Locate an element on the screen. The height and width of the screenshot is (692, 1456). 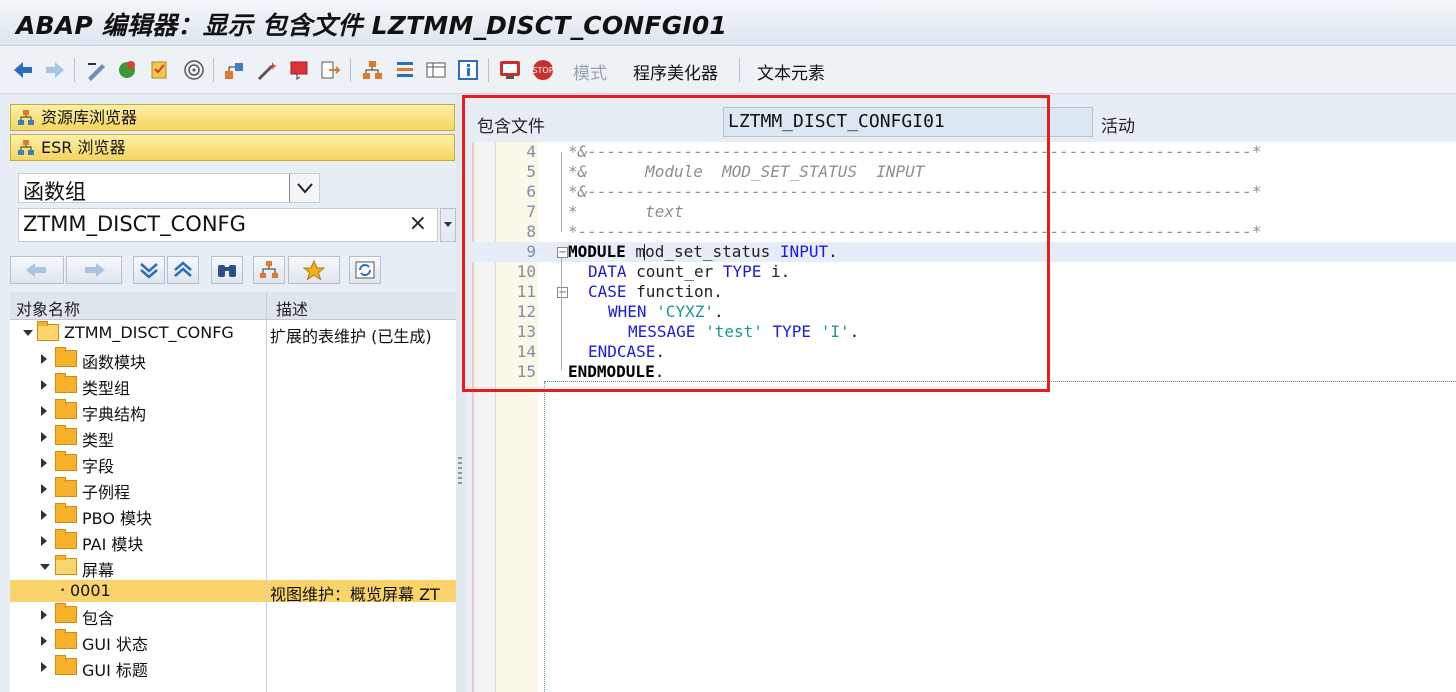
navigate-icon is located at coordinates (299, 70).